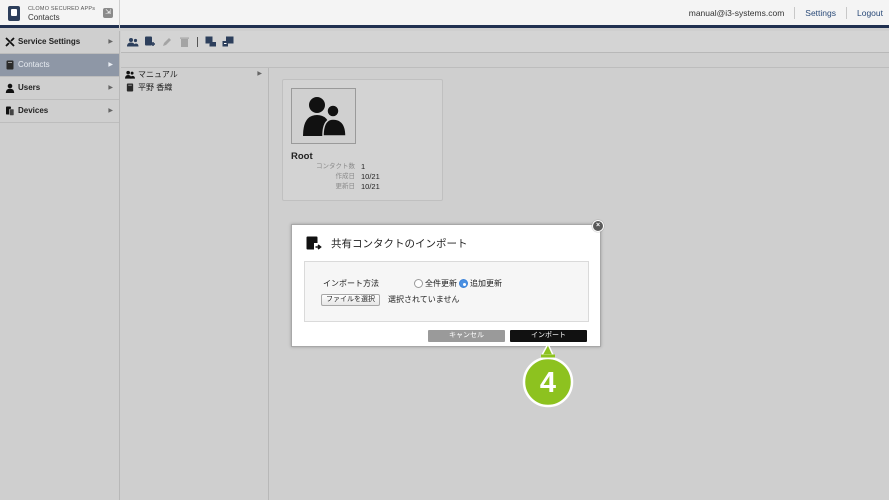  What do you see at coordinates (441, 283) in the screenshot?
I see `option-label: 全件更新` at bounding box center [441, 283].